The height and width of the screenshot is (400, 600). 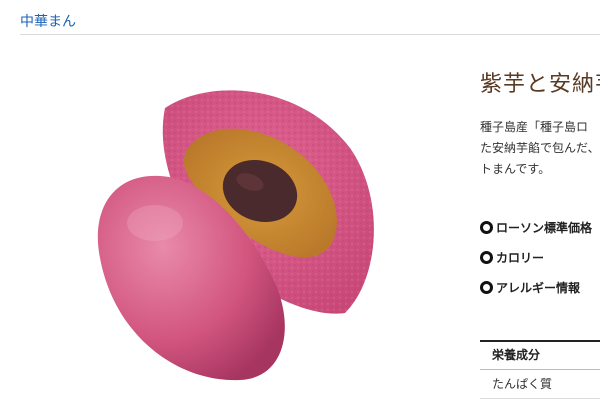 I want to click on header-divider, so click(x=310, y=34).